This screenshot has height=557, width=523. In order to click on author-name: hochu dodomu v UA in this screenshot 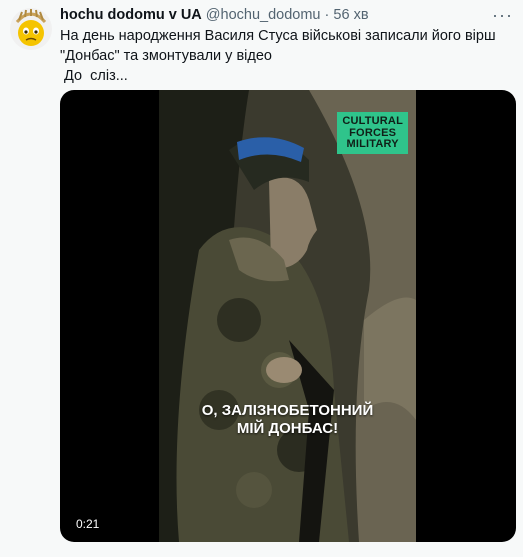, I will do `click(131, 15)`.